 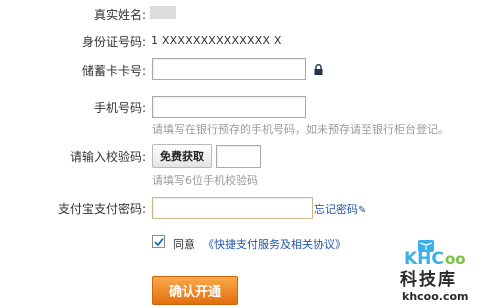 I want to click on phone-hint: 请填写在银行预存的手机号码，如未预存请至银行柜台登记。, so click(x=300, y=129).